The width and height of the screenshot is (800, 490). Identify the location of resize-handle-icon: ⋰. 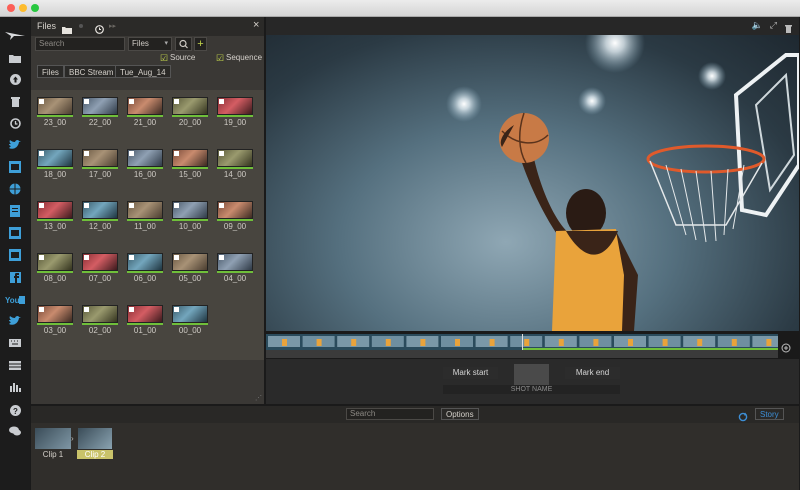
(258, 398).